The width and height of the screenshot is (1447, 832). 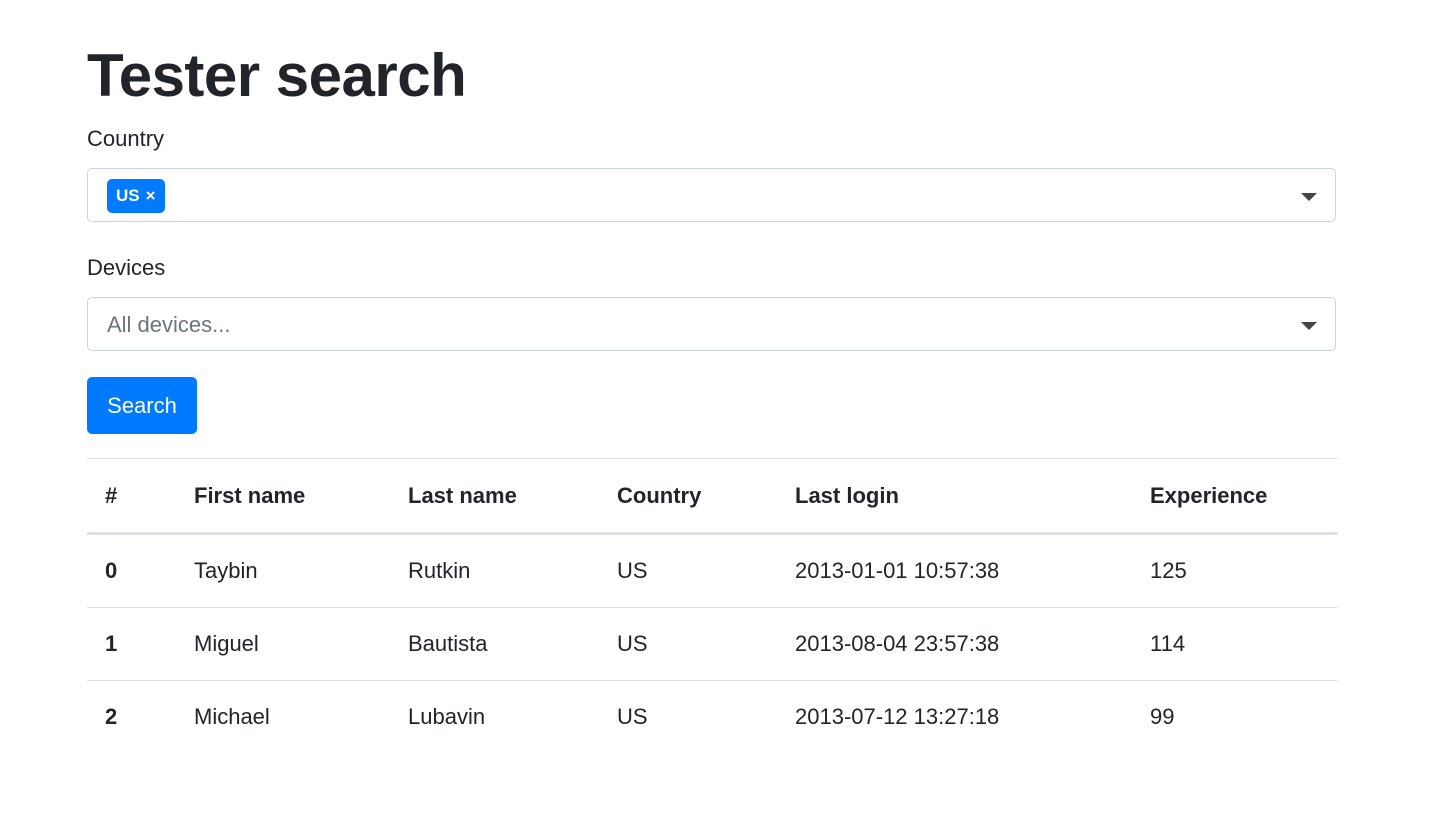 I want to click on cell-last-name: Rutkin, so click(x=439, y=570).